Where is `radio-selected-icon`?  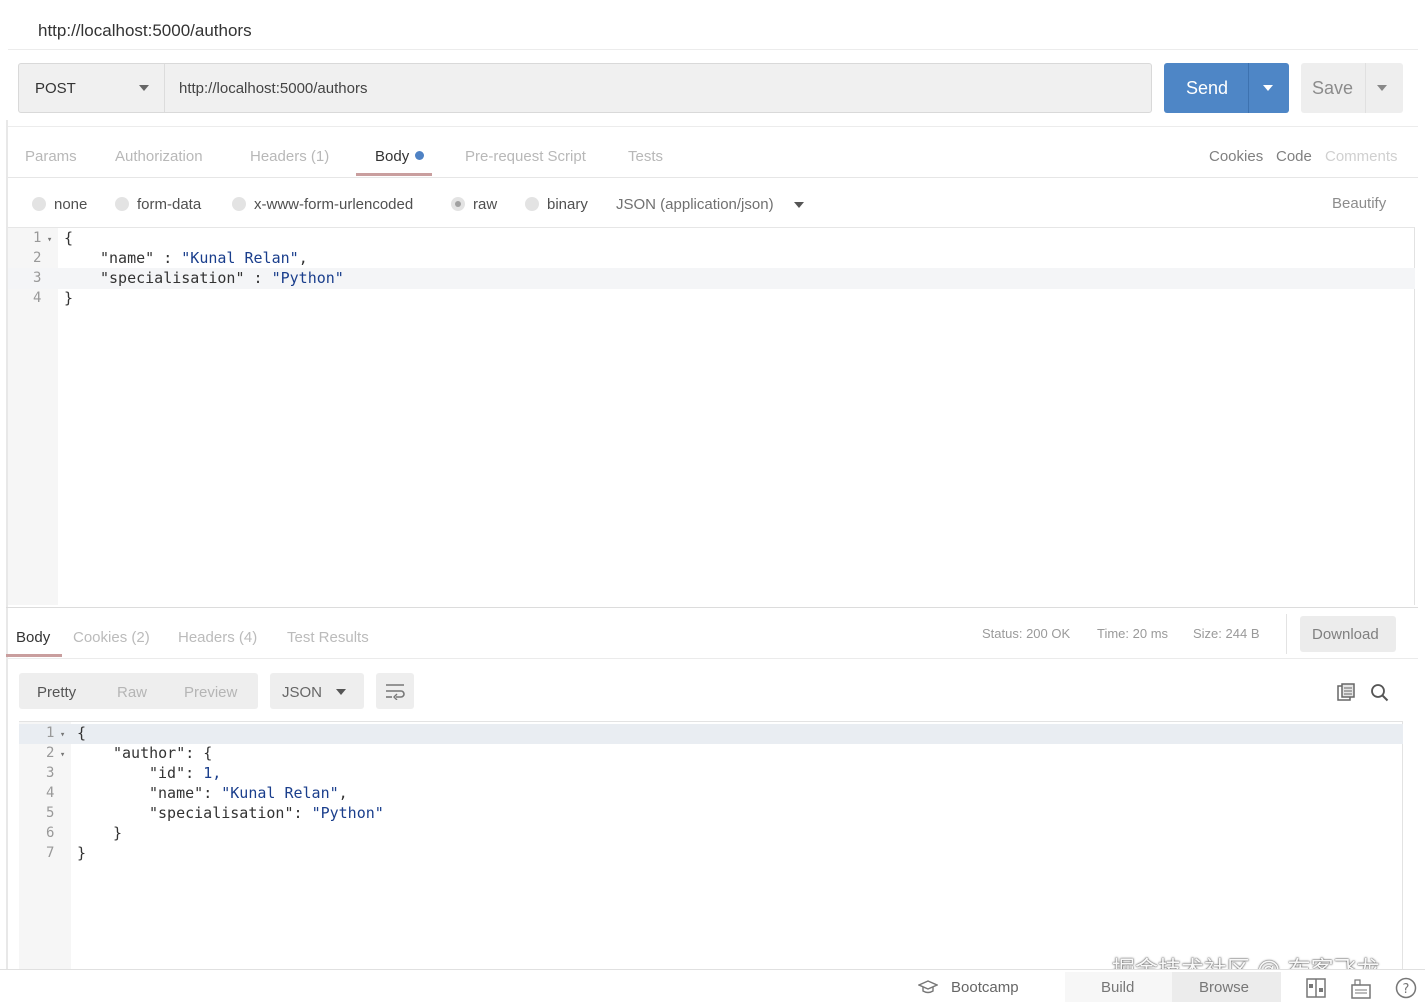 radio-selected-icon is located at coordinates (458, 204).